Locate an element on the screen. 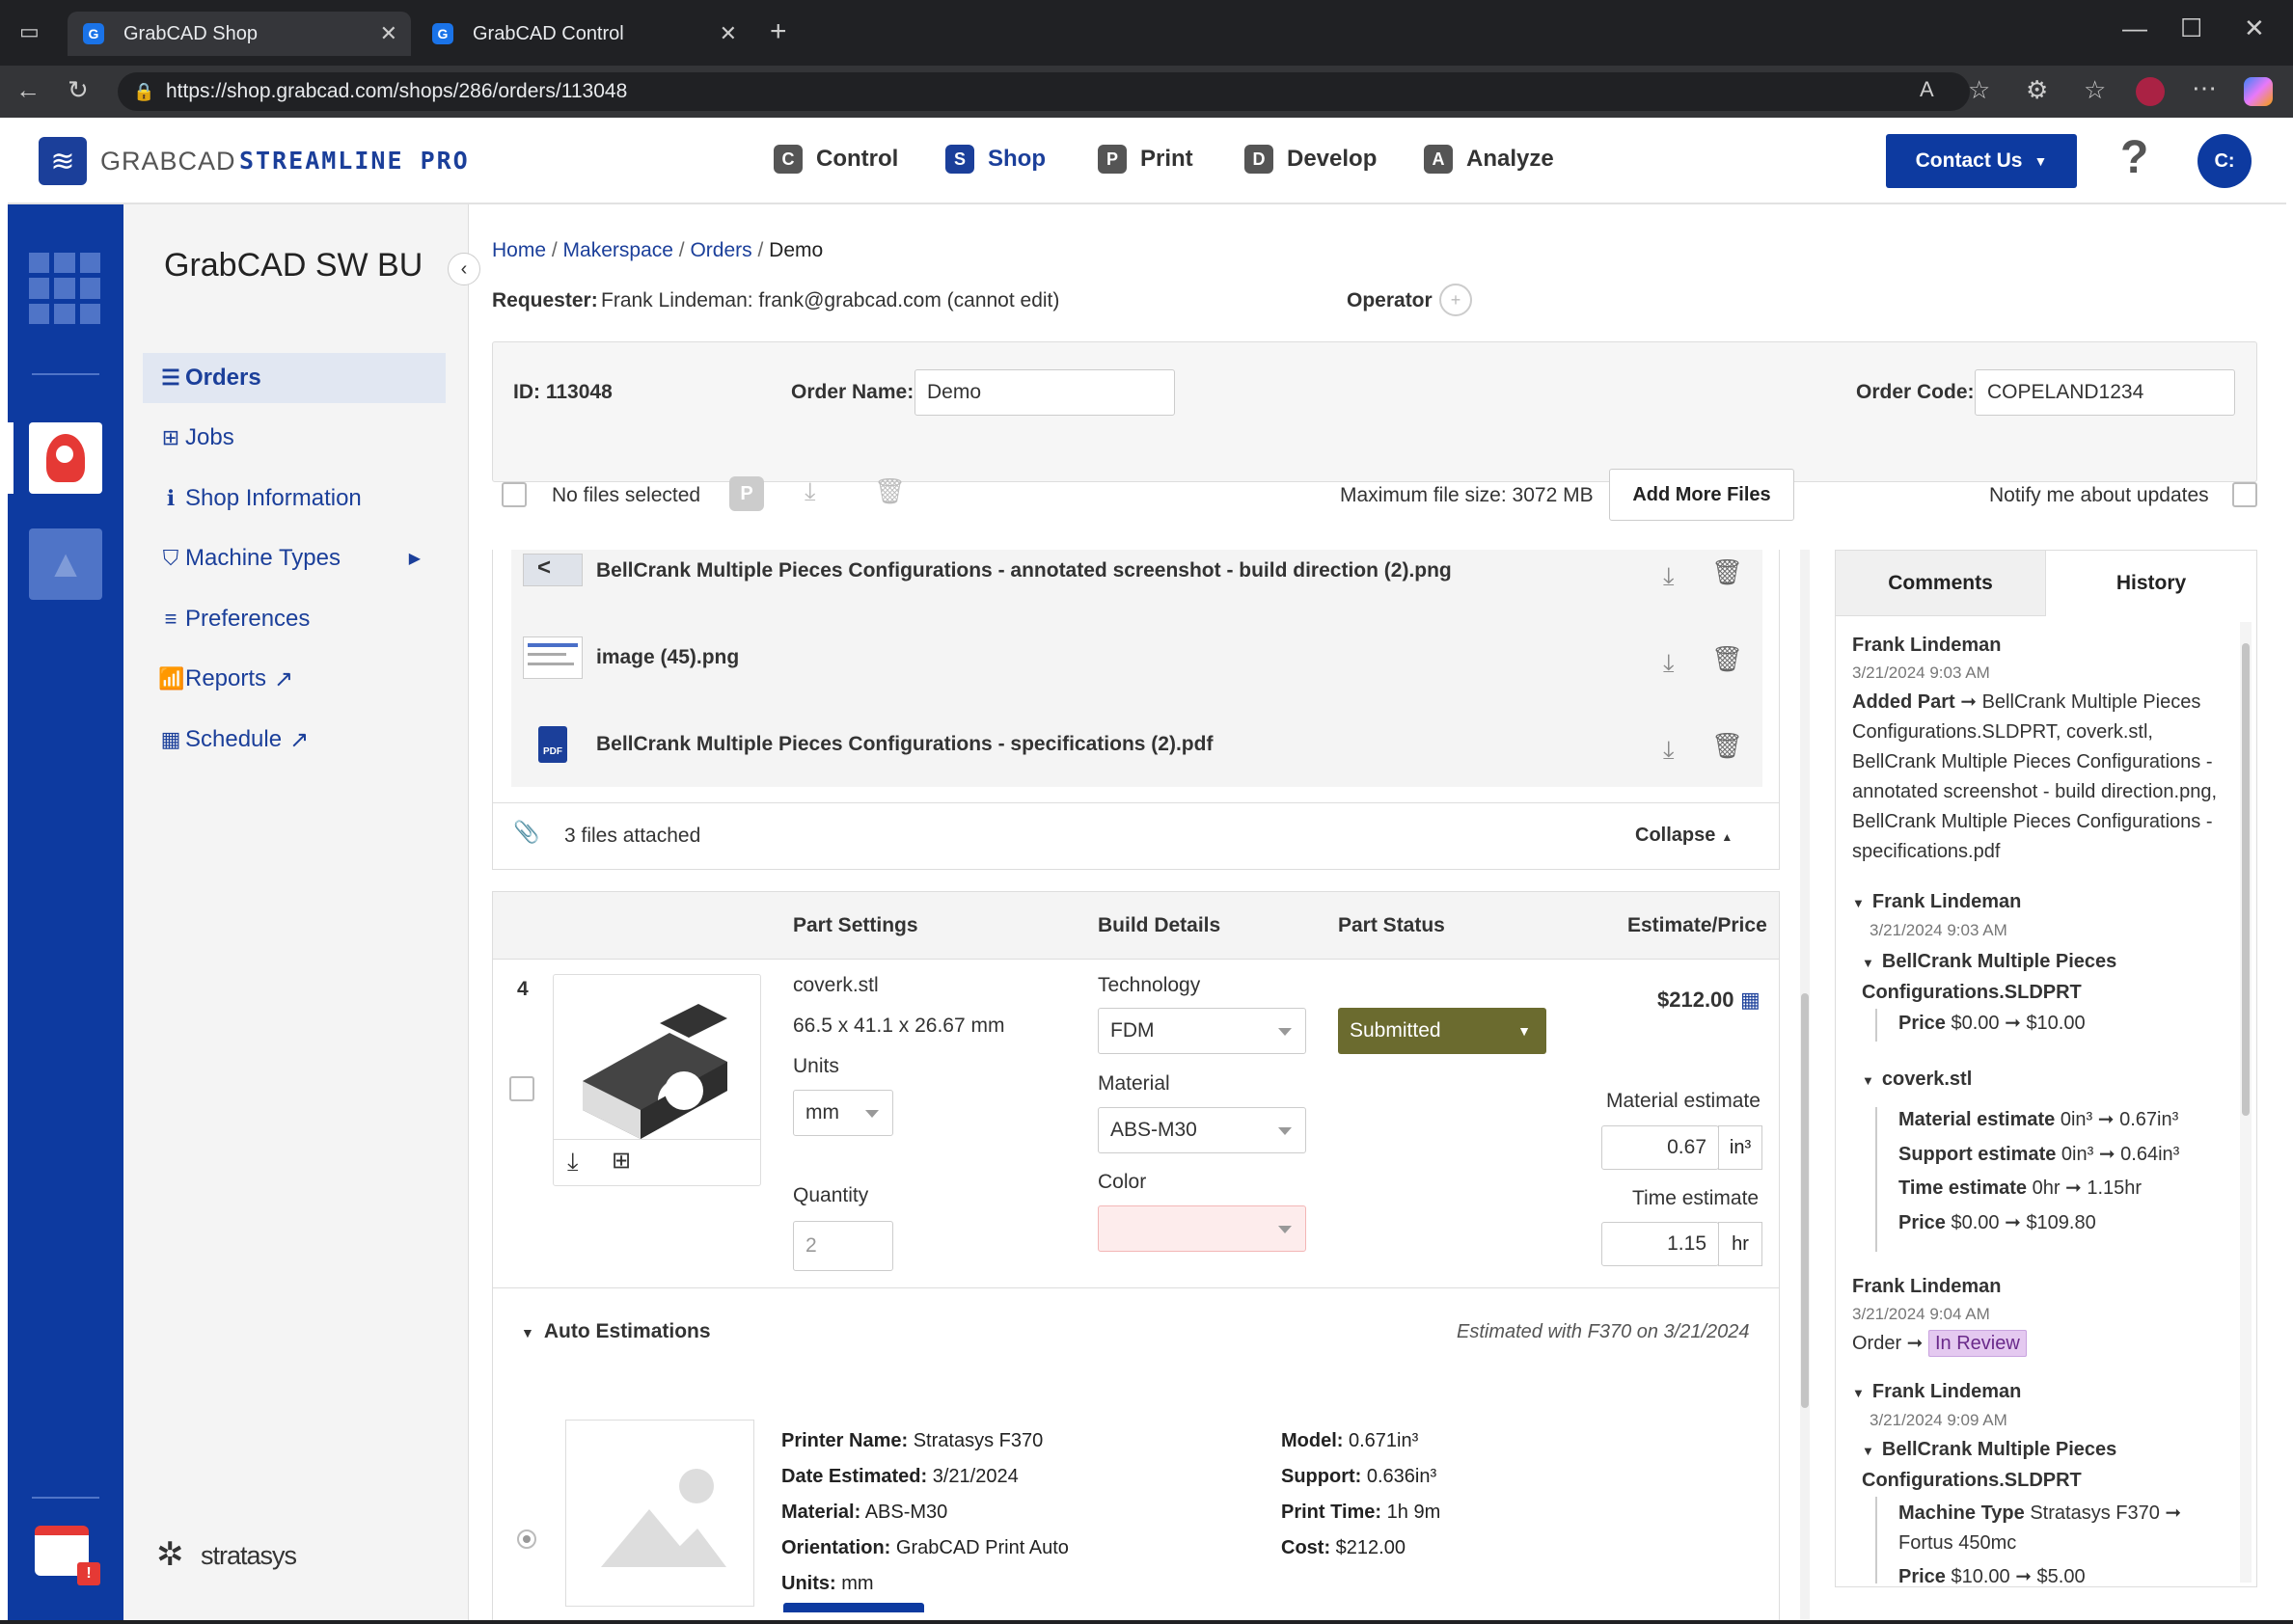 The image size is (2293, 1624). requester-label: Requester: is located at coordinates (545, 300).